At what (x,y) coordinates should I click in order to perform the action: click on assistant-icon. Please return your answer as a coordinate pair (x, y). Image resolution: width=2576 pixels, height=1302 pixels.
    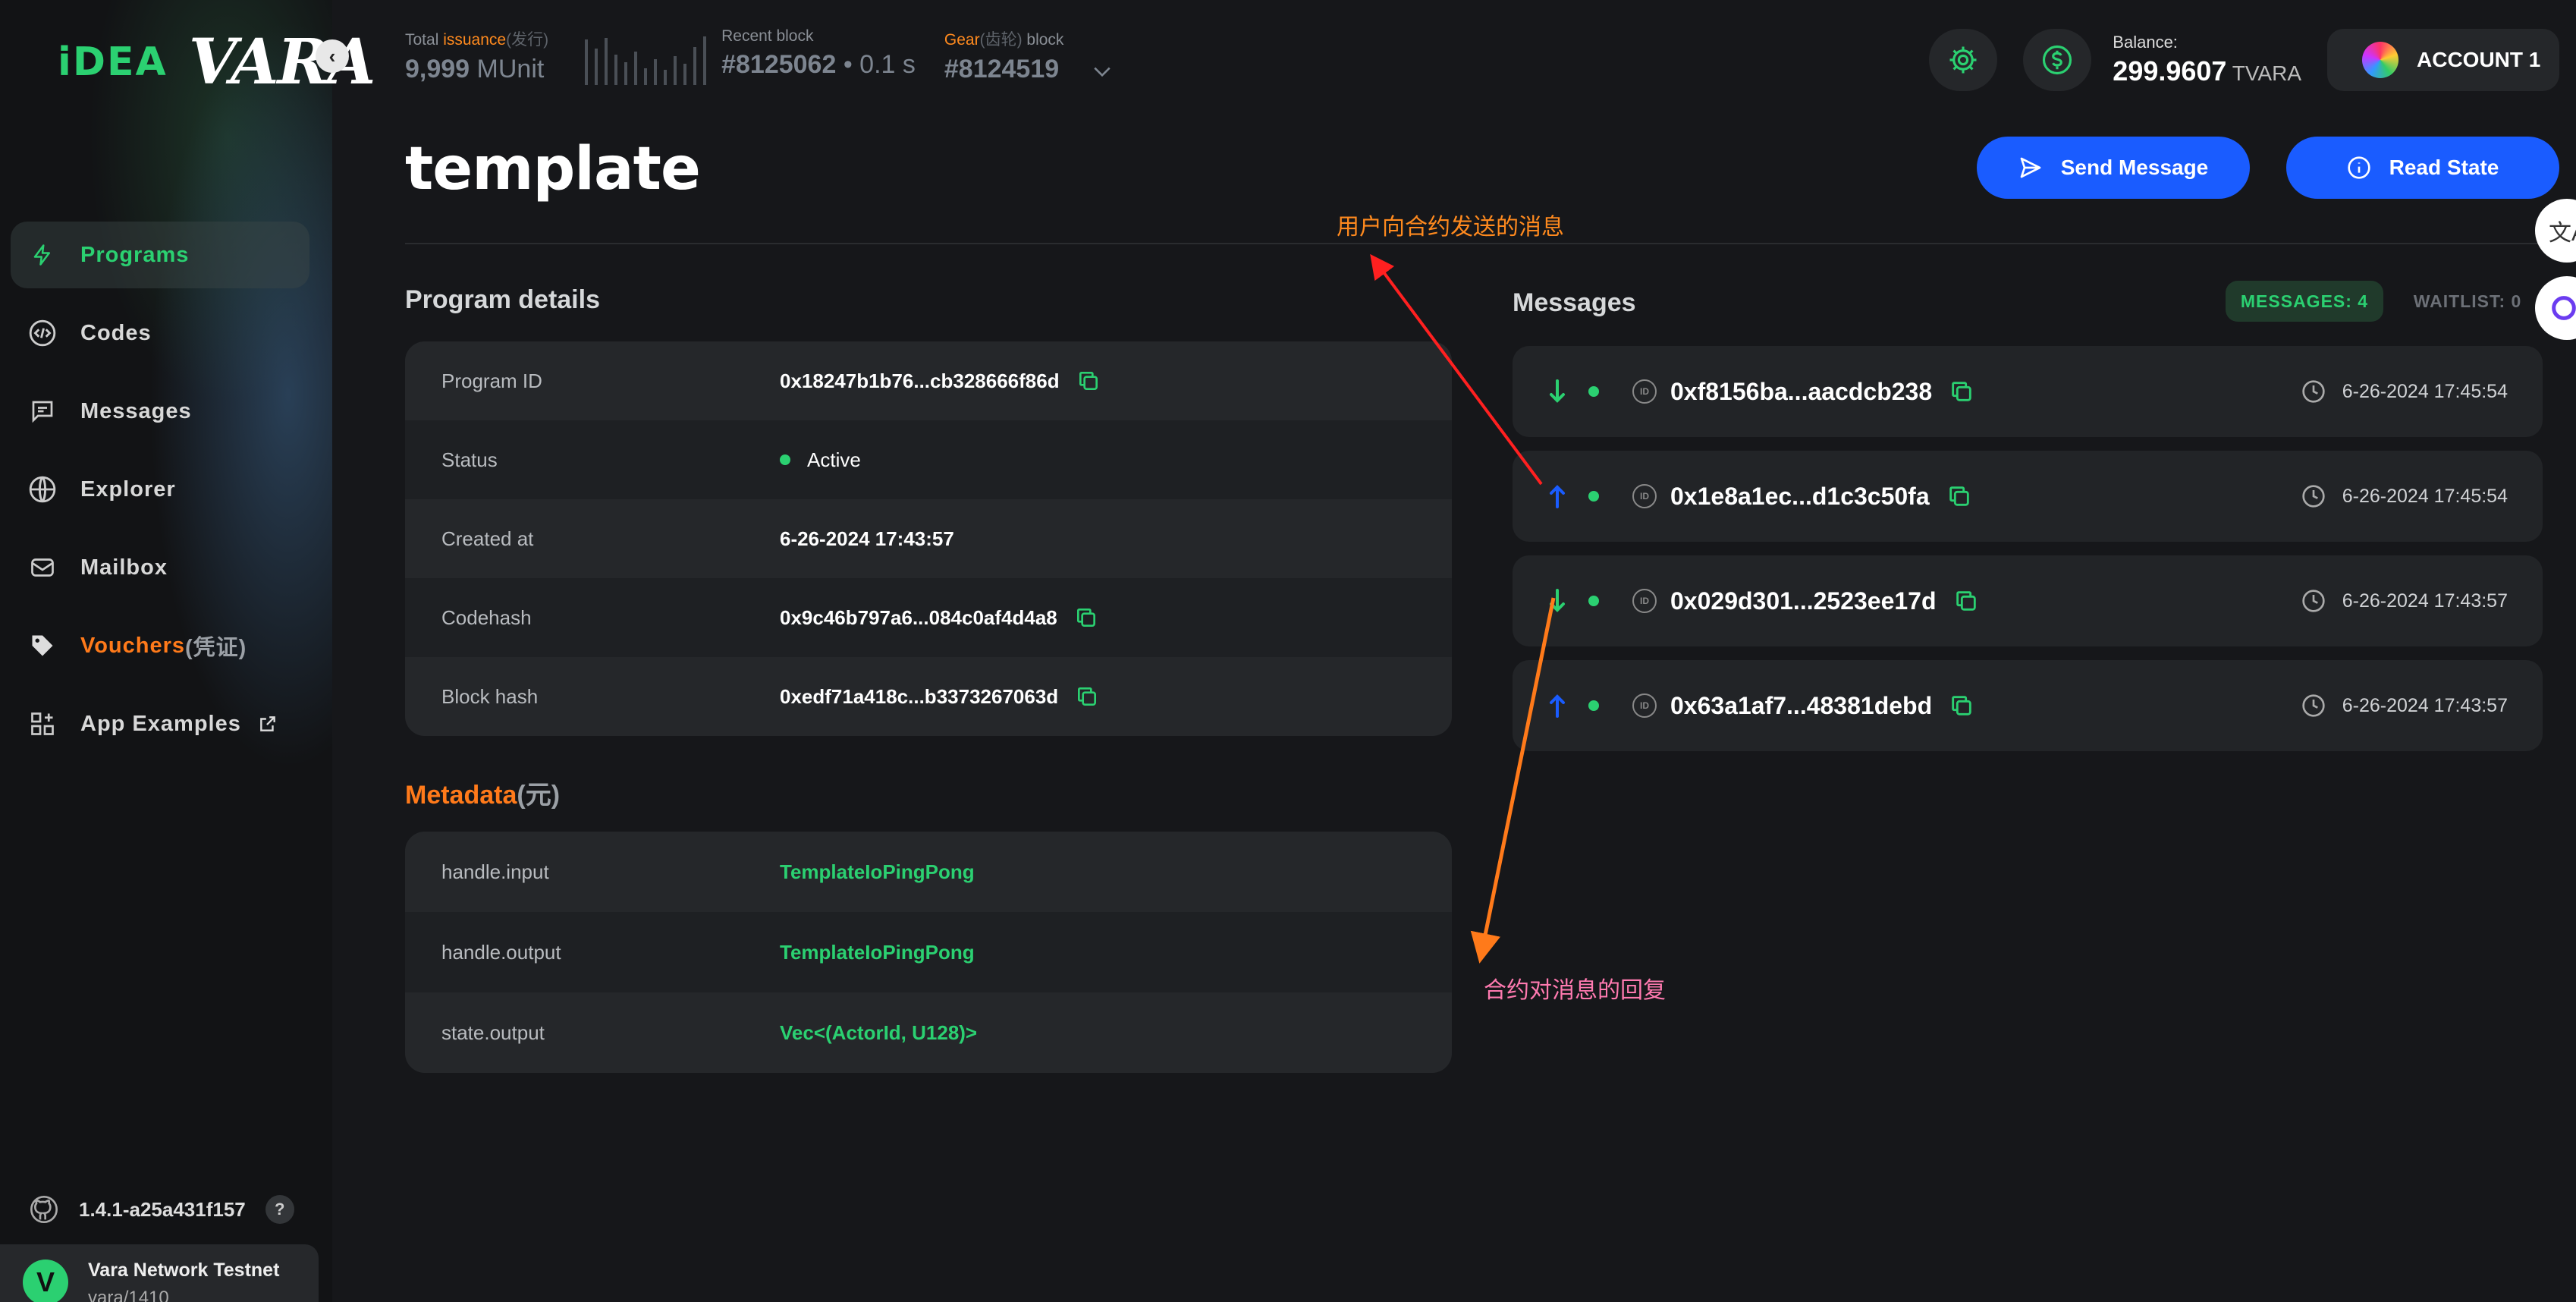
    Looking at the image, I should click on (2562, 308).